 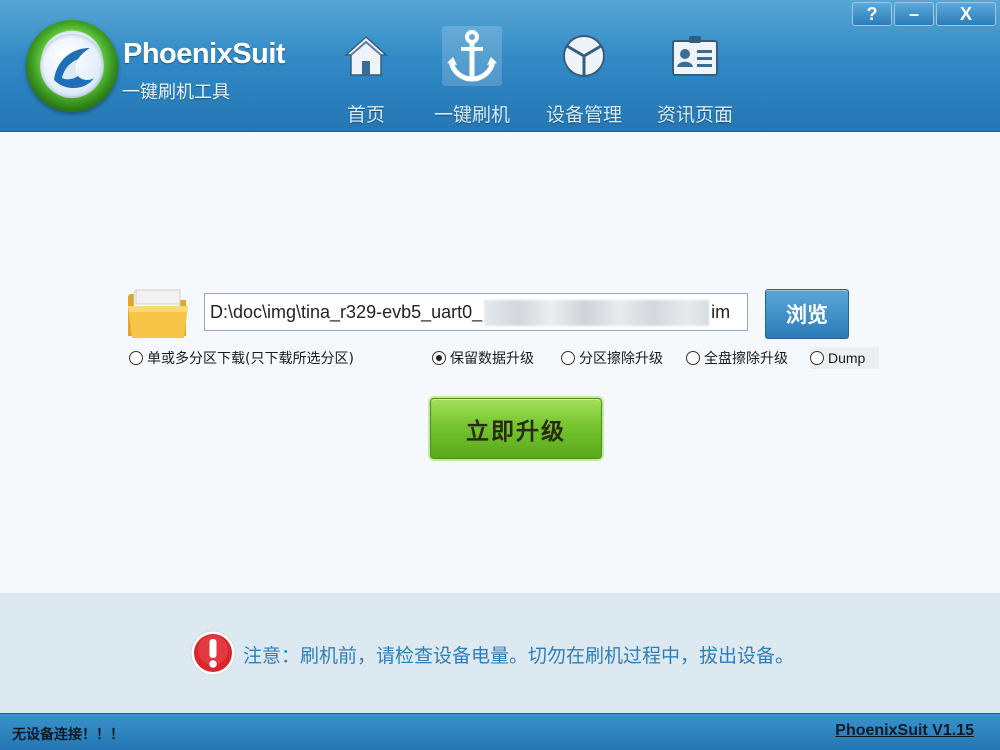 I want to click on version-link: PhoenixSuit V1.15, so click(x=904, y=731).